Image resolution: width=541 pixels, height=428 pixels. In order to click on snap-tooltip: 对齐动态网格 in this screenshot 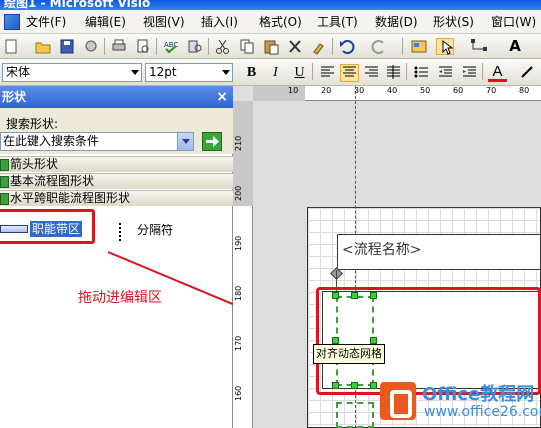, I will do `click(349, 354)`.